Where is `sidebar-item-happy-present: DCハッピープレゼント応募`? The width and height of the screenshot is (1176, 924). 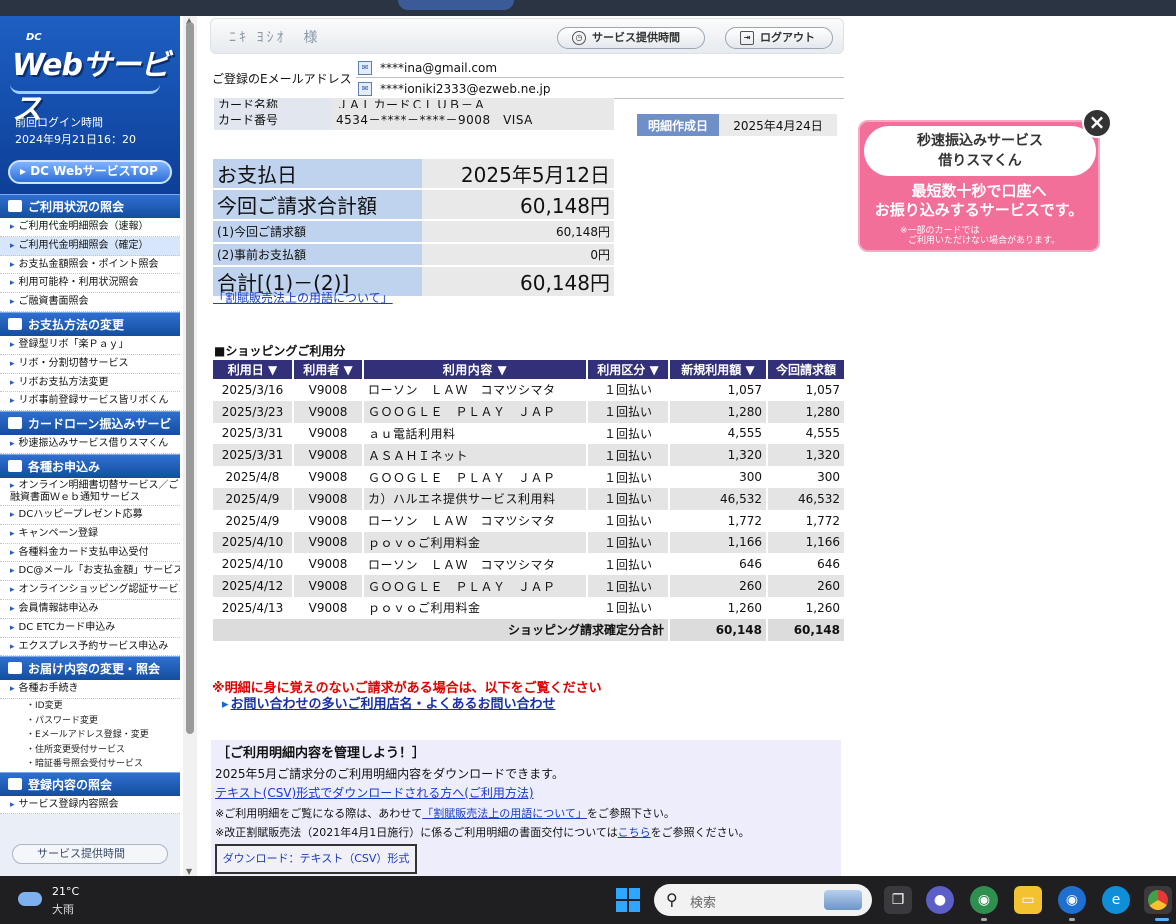 sidebar-item-happy-present: DCハッピープレゼント応募 is located at coordinates (90, 515).